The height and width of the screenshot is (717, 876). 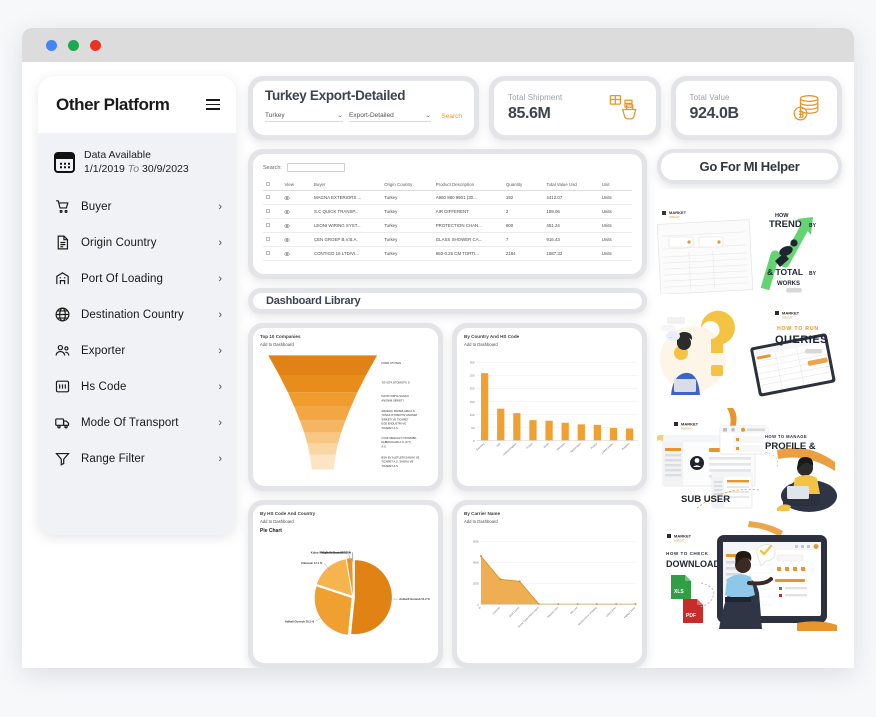 What do you see at coordinates (749, 166) in the screenshot?
I see `go-for-mi-helper-button: Go For MI Helper` at bounding box center [749, 166].